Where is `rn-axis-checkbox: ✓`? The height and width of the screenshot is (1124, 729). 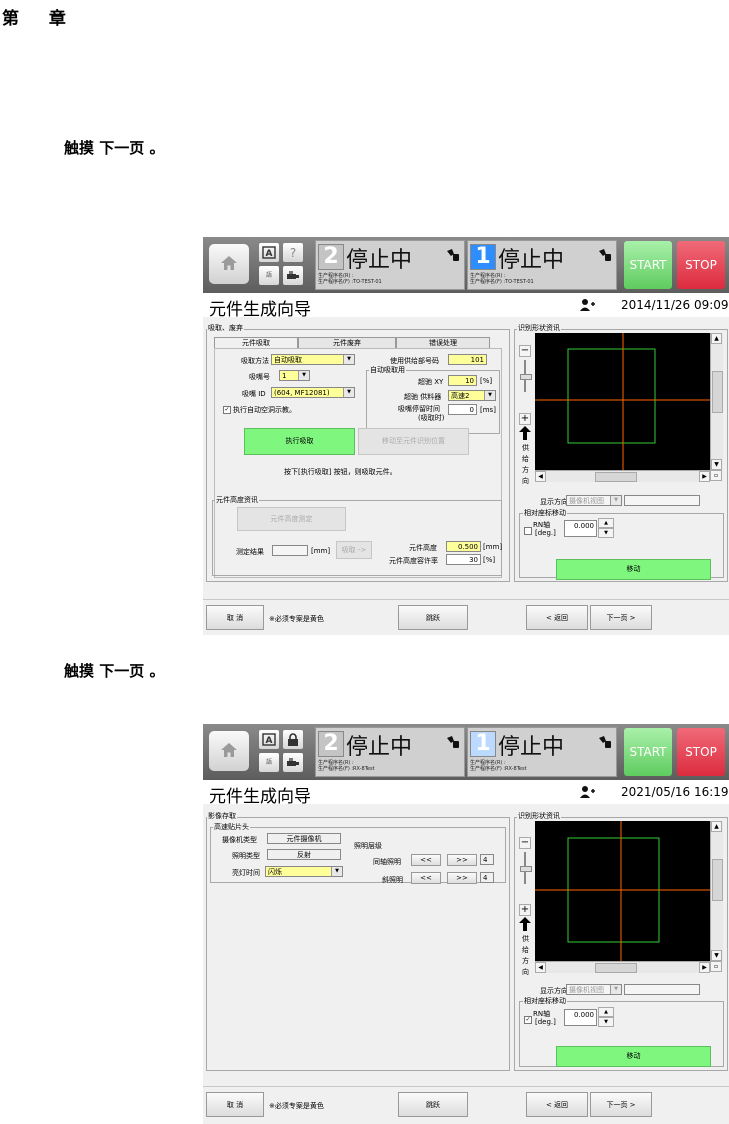 rn-axis-checkbox: ✓ is located at coordinates (528, 1020).